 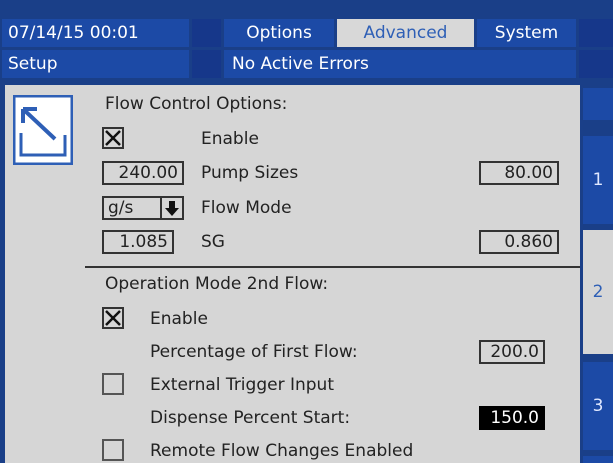 What do you see at coordinates (196, 104) in the screenshot?
I see `flow-control-title: Flow Control Options:` at bounding box center [196, 104].